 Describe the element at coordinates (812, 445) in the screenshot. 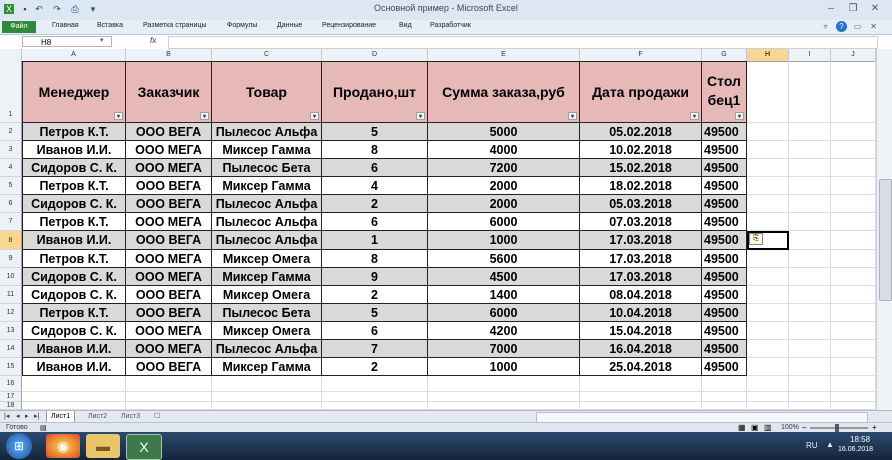

I see `language-indicator: RU` at that location.